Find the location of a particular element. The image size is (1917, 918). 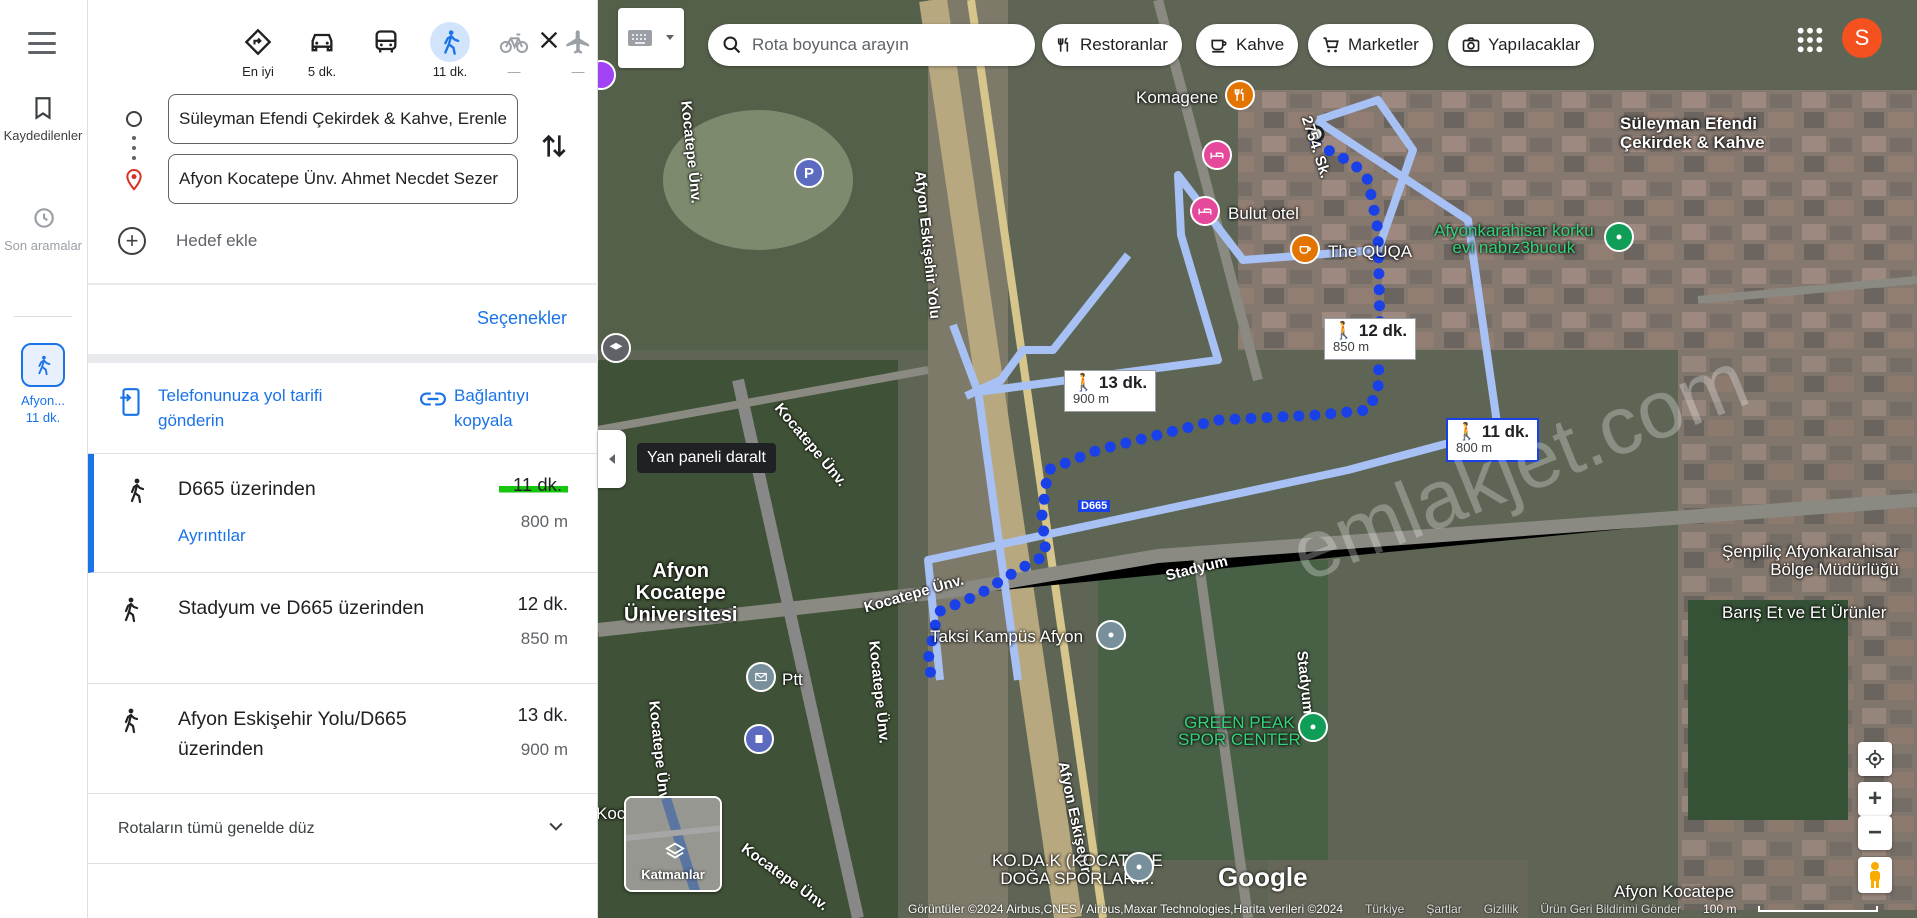

mode-transit is located at coordinates (386, 51).